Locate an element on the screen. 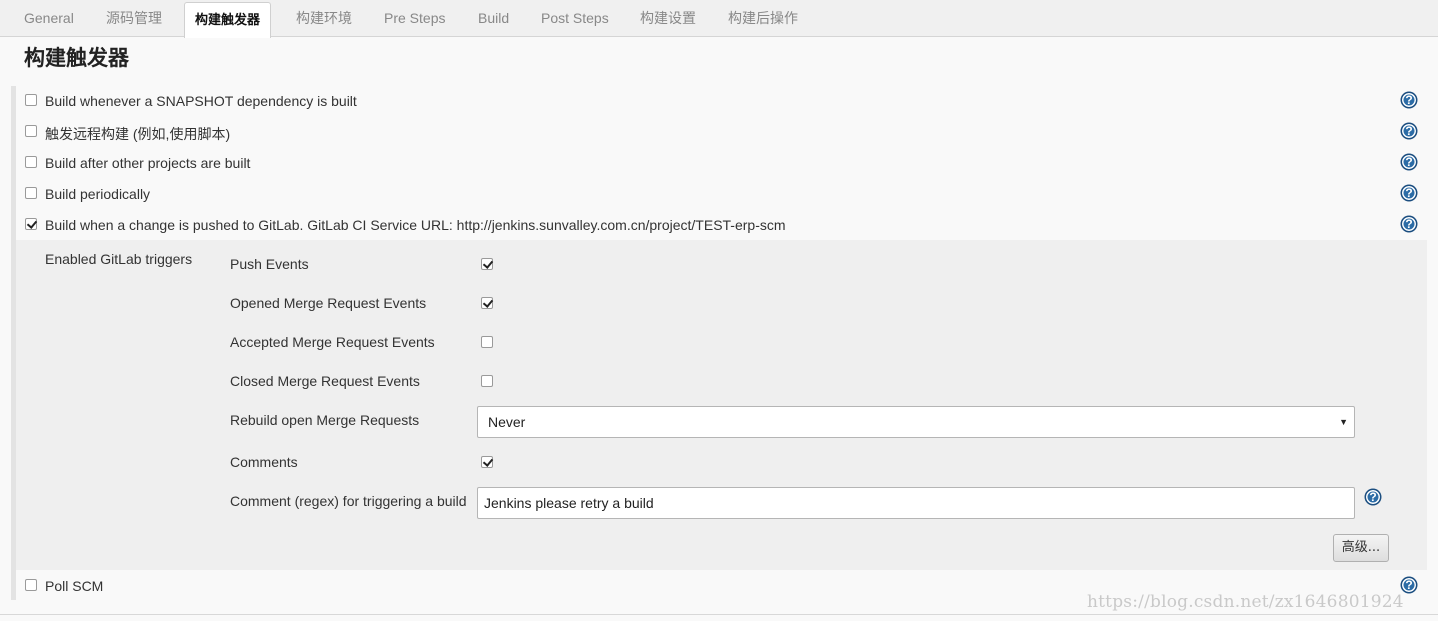 The height and width of the screenshot is (621, 1438). push-events-checkbox is located at coordinates (487, 264).